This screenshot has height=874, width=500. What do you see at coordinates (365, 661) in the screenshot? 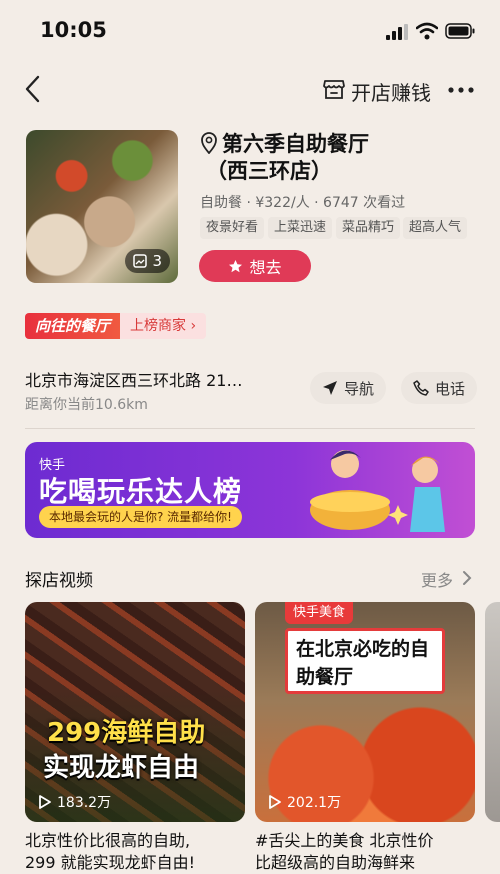
I see `video-overlay-title: 在北京必吃的自助餐厅` at bounding box center [365, 661].